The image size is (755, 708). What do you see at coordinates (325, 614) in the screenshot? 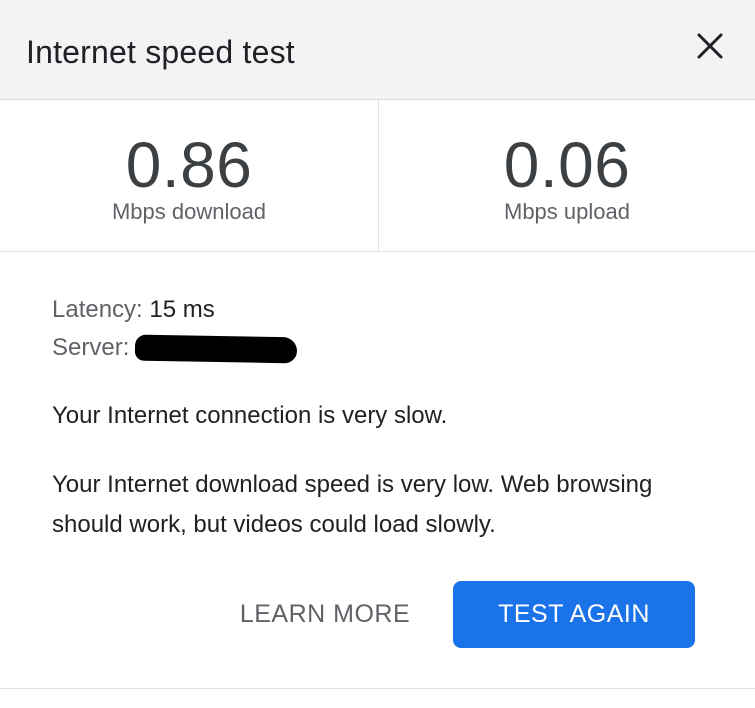
I see `learn-more-button: LEARN MORE` at bounding box center [325, 614].